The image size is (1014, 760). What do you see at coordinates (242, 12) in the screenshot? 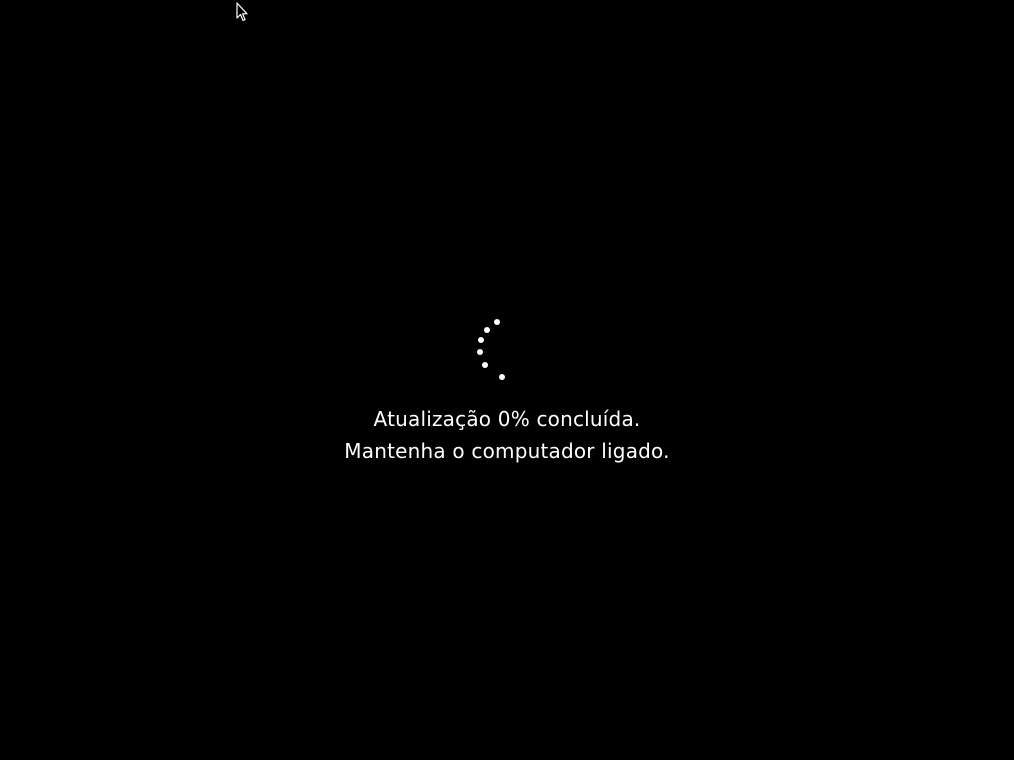
I see `mouse-pointer-icon` at bounding box center [242, 12].